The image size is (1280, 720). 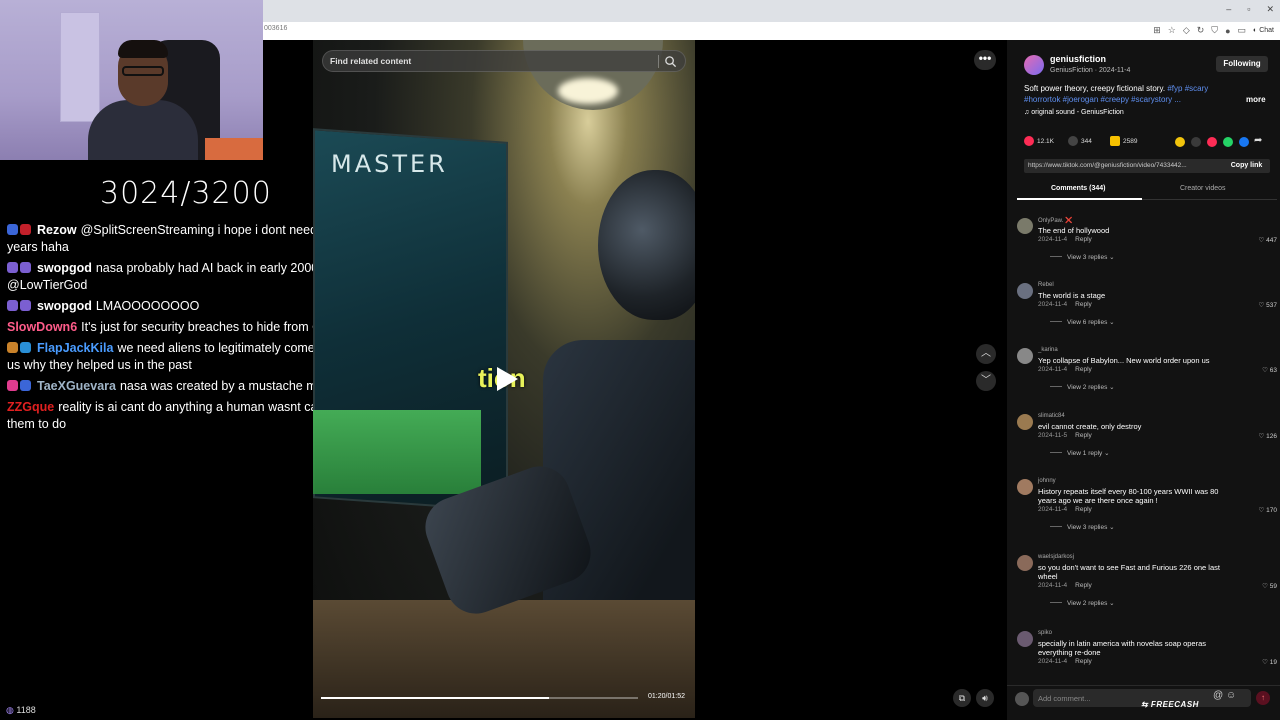 I want to click on share-arrow-icon: ➦, so click(x=1258, y=140).